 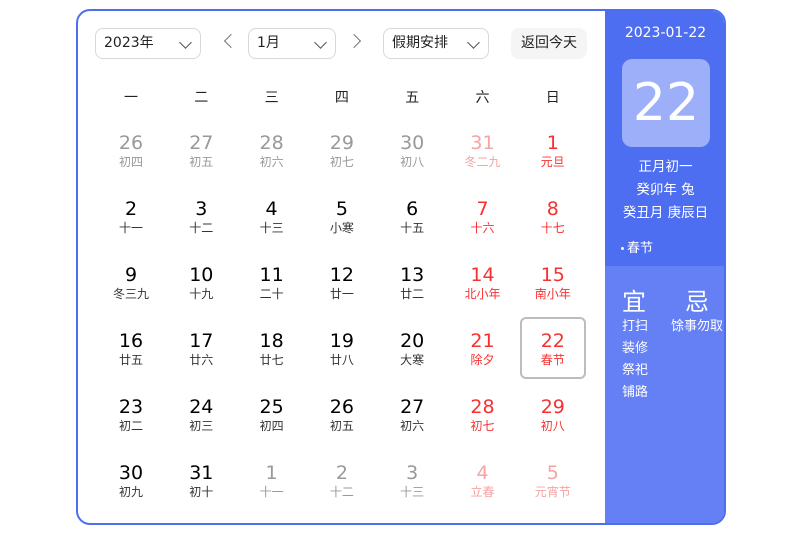 I want to click on lunar-label: 元旦, so click(x=552, y=162).